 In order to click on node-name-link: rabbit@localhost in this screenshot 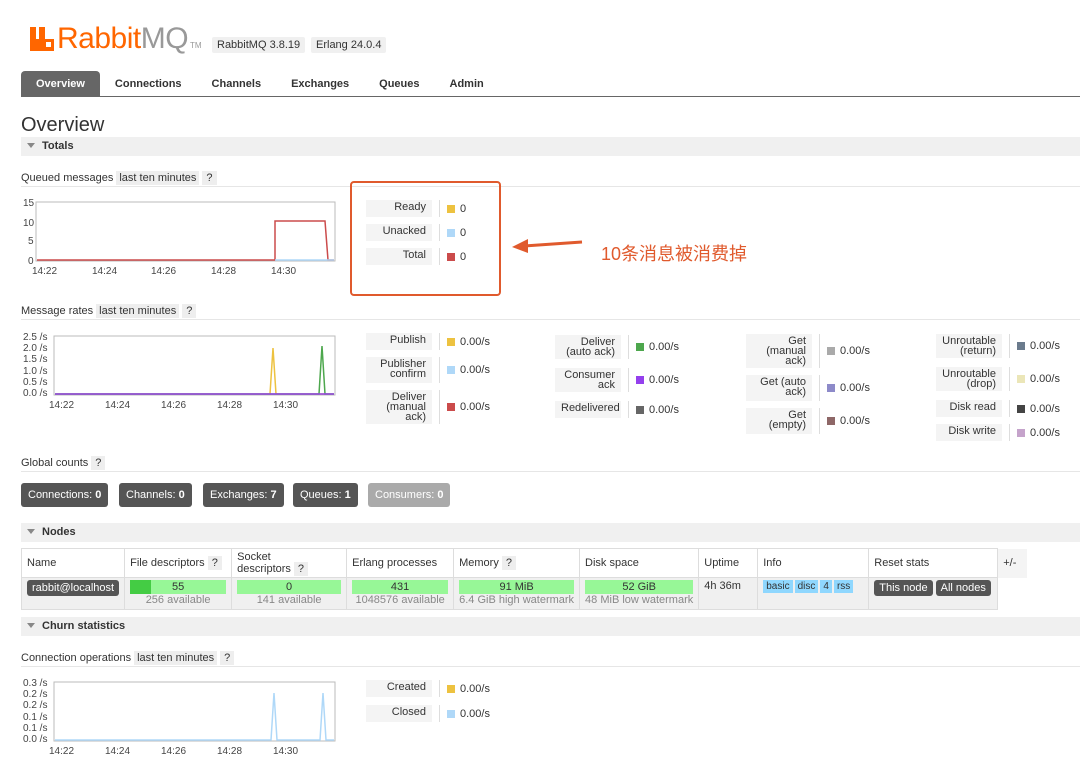, I will do `click(73, 588)`.